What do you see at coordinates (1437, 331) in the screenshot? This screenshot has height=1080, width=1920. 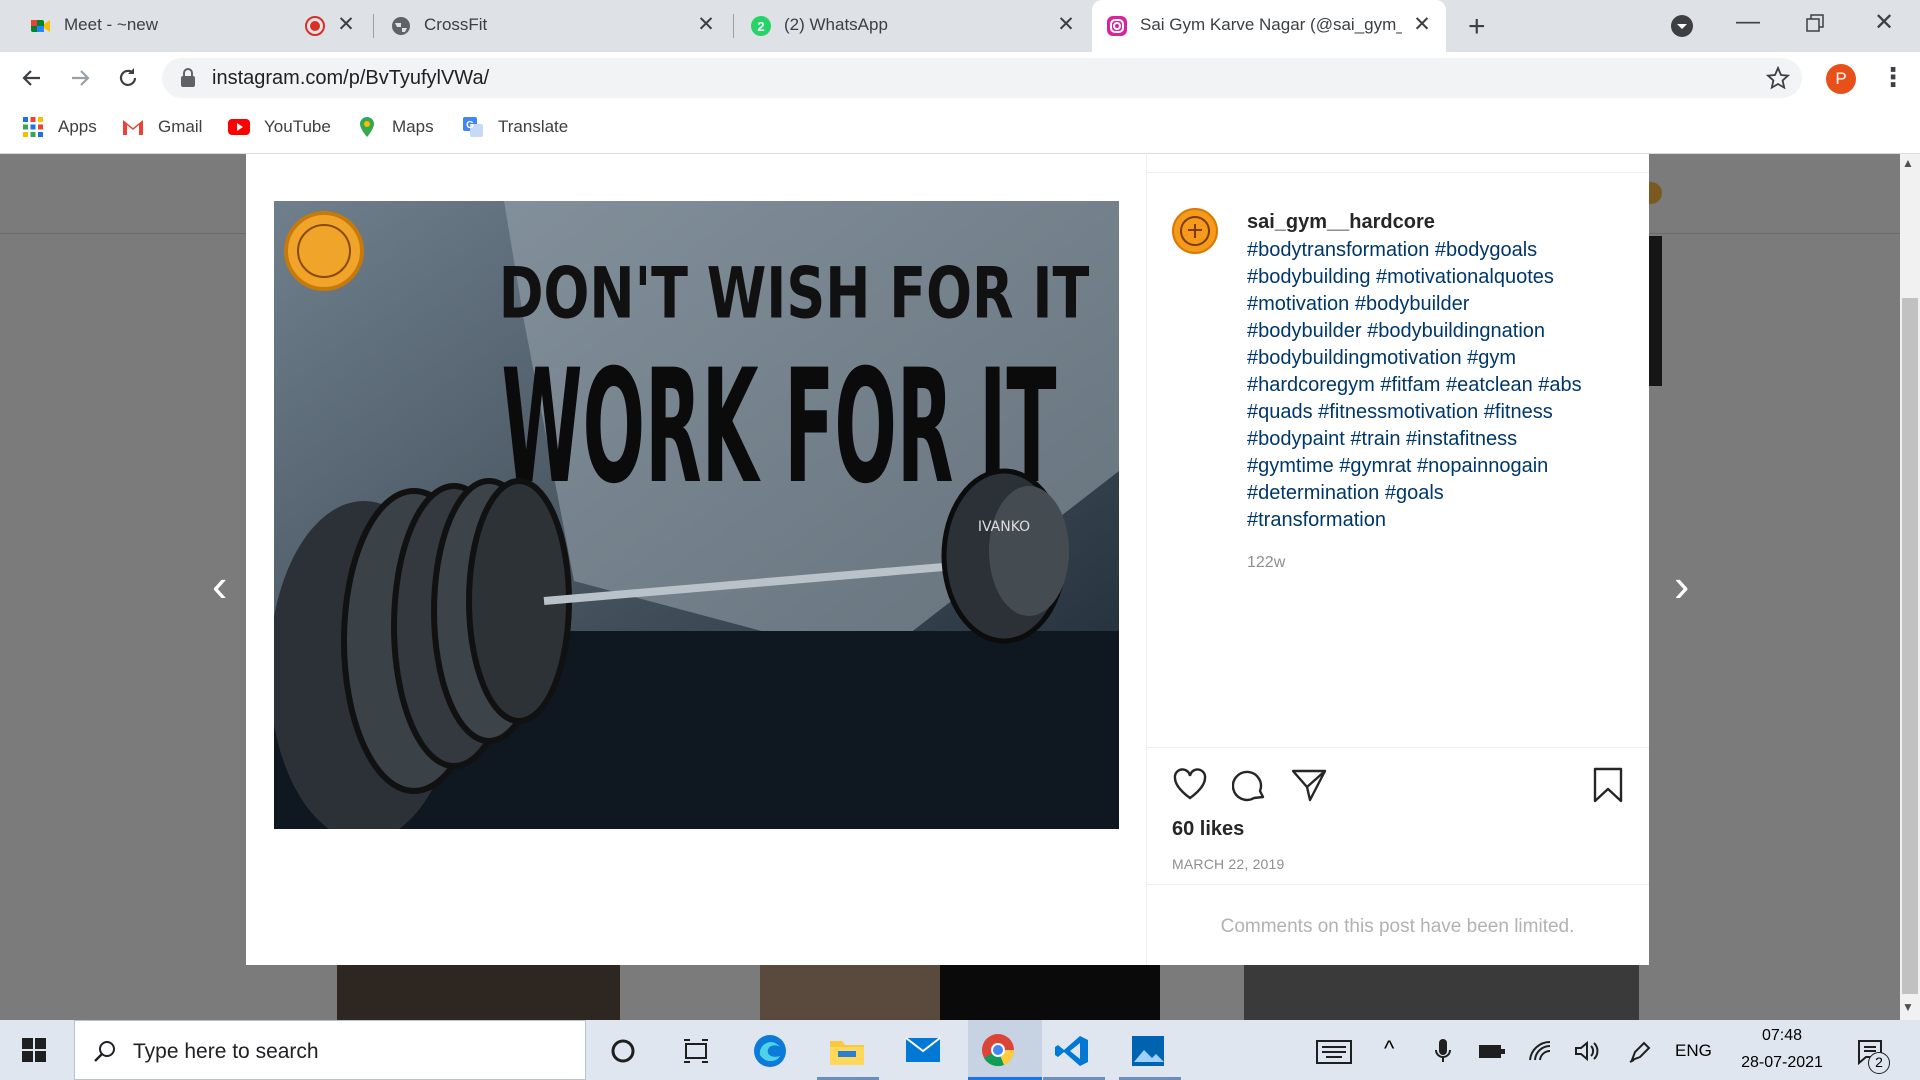 I see `caption-line: #bodybuilder #bodybuildingnation` at bounding box center [1437, 331].